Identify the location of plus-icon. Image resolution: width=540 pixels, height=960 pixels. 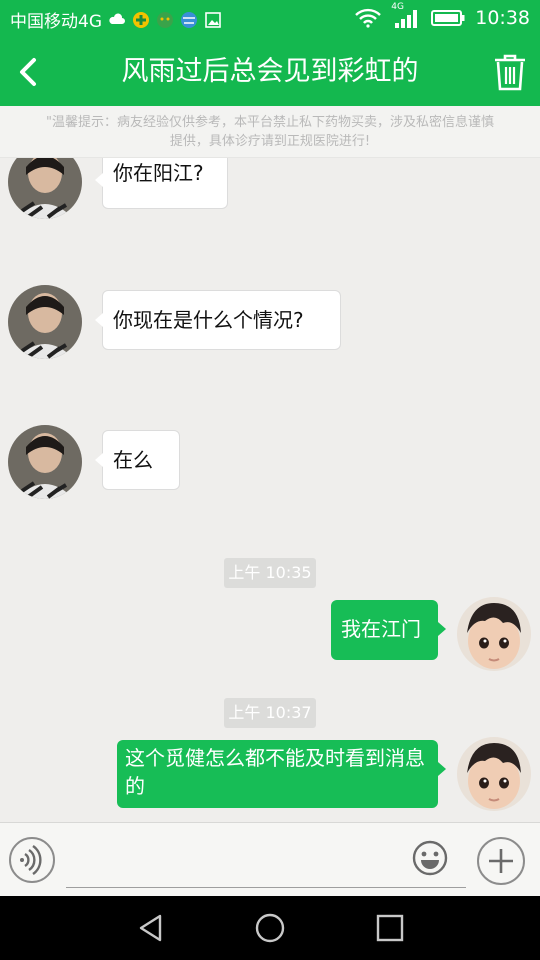
(501, 861).